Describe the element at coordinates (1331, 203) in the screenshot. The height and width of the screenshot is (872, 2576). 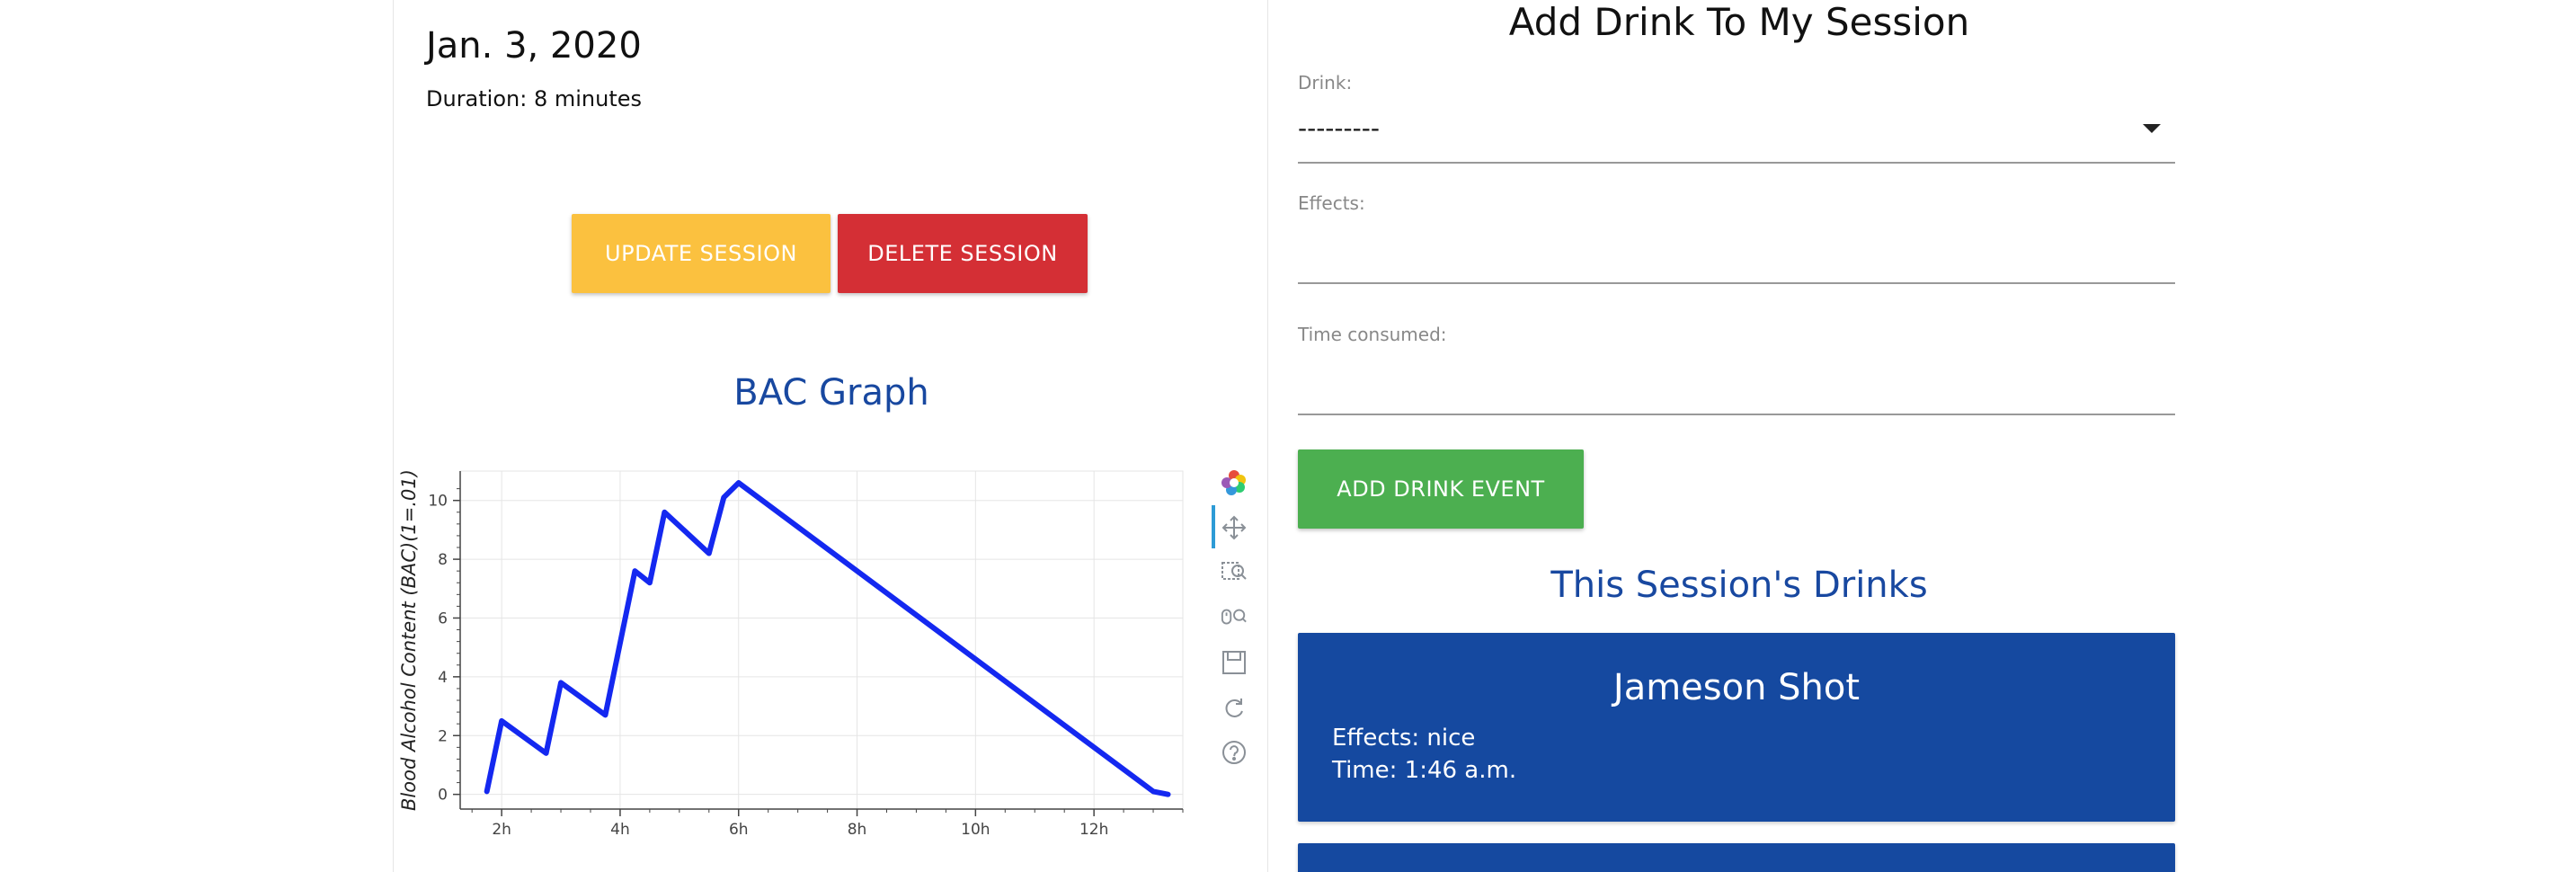
I see `effects-label: Effects:` at that location.